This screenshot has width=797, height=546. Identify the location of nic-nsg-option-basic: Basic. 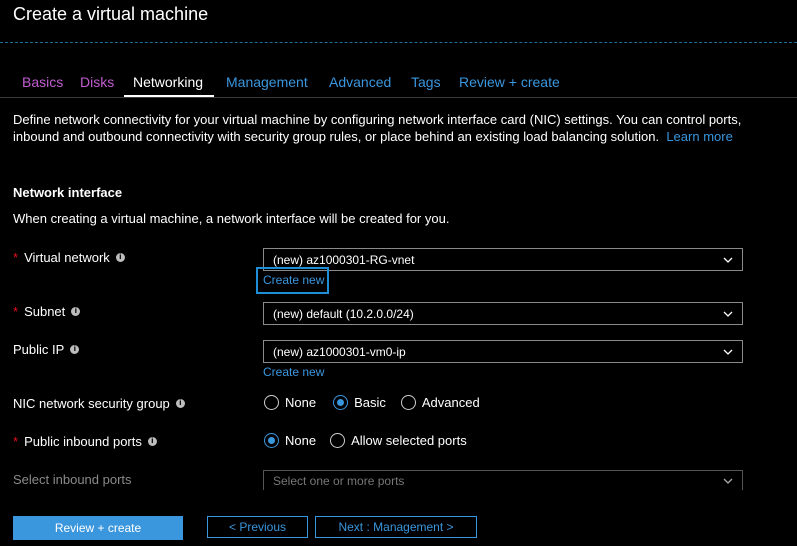
(359, 402).